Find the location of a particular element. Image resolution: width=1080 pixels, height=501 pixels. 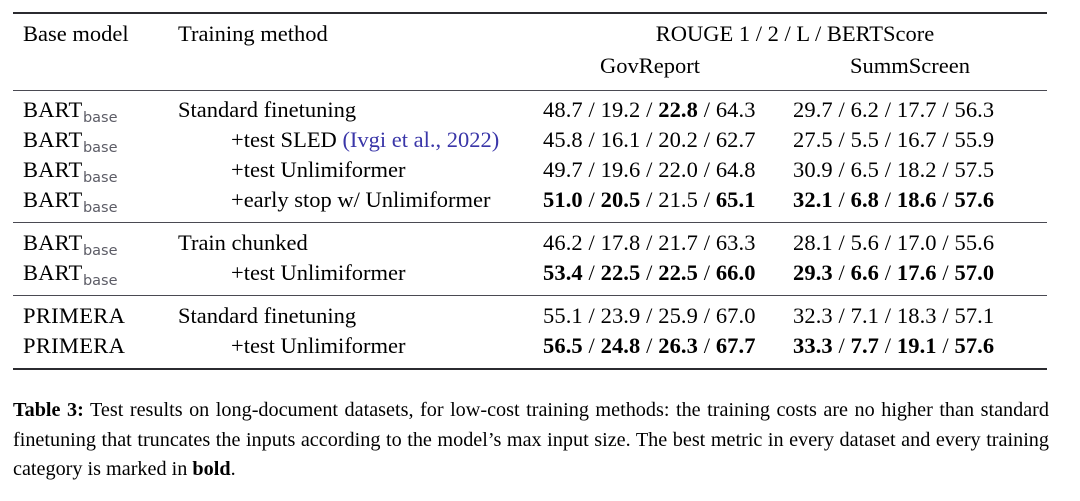

caption-label: Table 3: is located at coordinates (48, 410).